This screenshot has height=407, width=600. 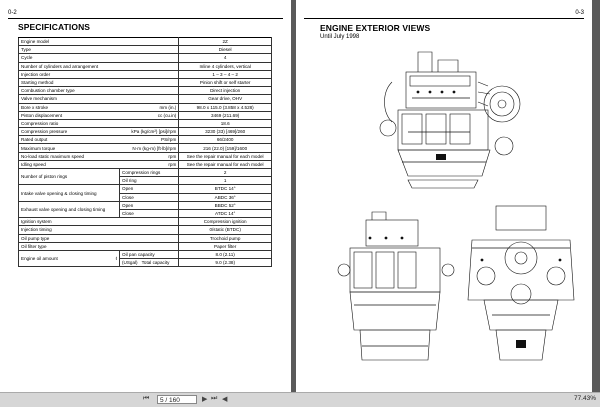 I want to click on spec-row: Injection timing 0/static (BTDC), so click(x=144, y=230).